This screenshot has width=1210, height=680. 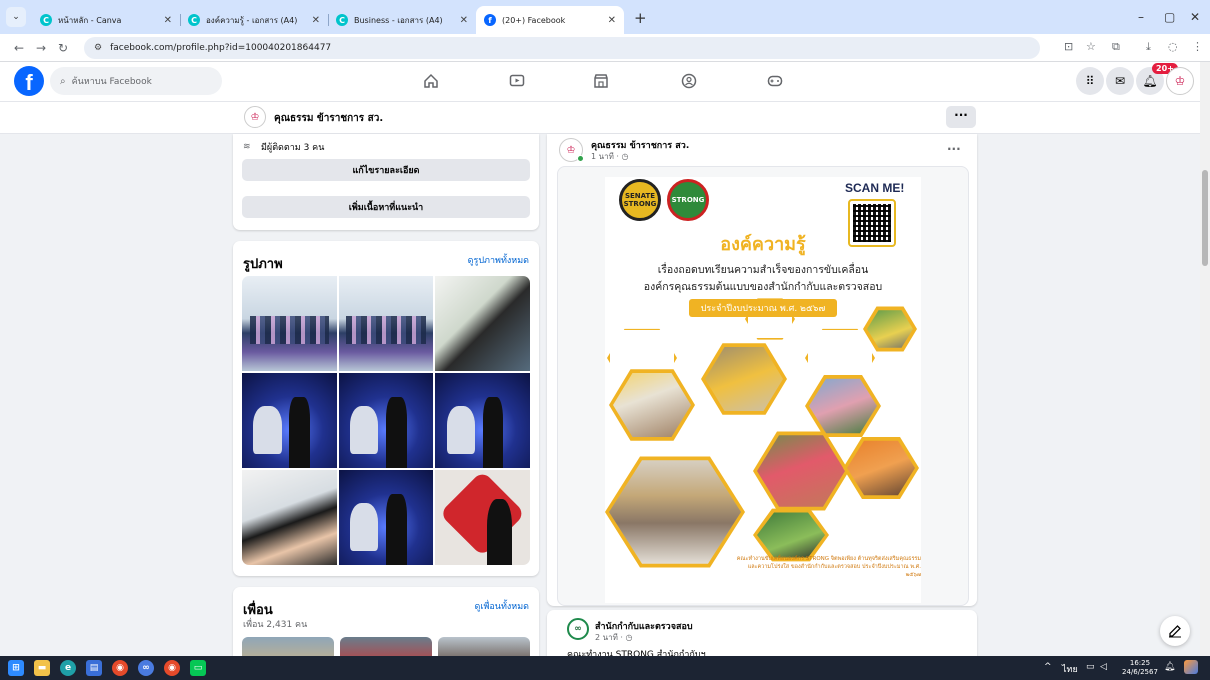 What do you see at coordinates (1148, 47) in the screenshot?
I see `download-icon: ⤓` at bounding box center [1148, 47].